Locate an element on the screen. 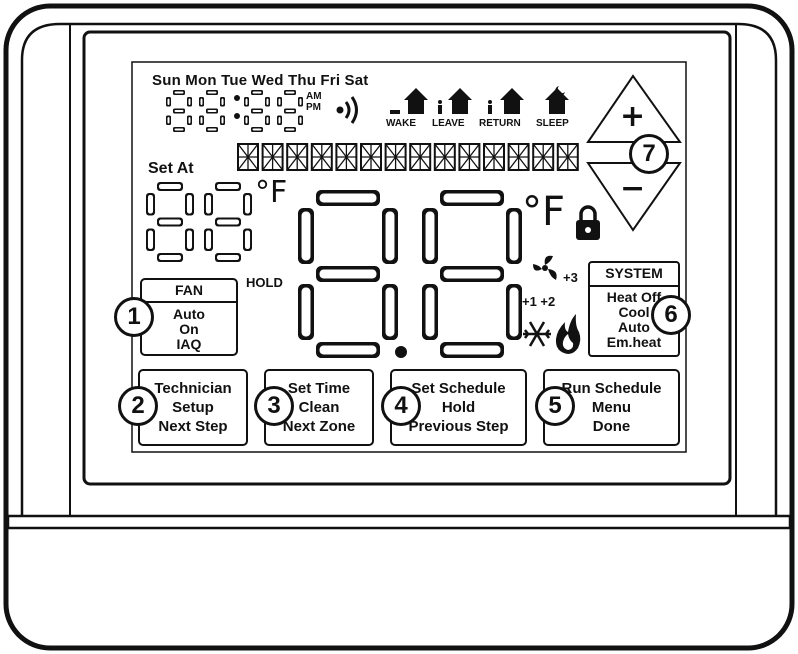 This screenshot has width=798, height=654. bottom-ledge is located at coordinates (399, 522).